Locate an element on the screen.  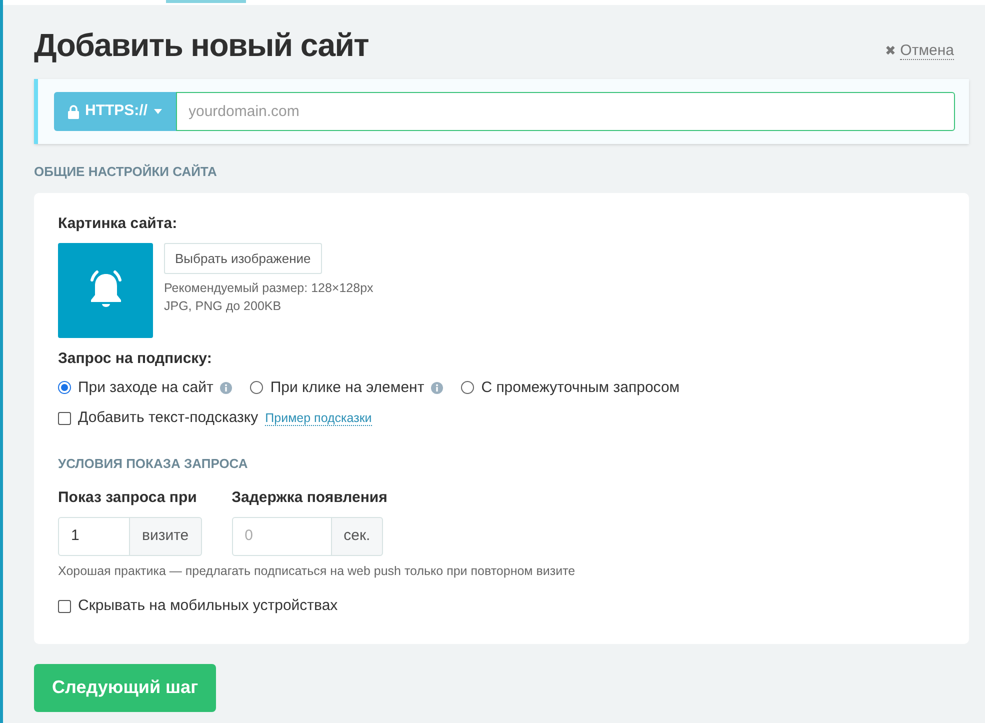
section-heading: ОБЩИЕ НАСТРОЙКИ САЙТА is located at coordinates (126, 172).